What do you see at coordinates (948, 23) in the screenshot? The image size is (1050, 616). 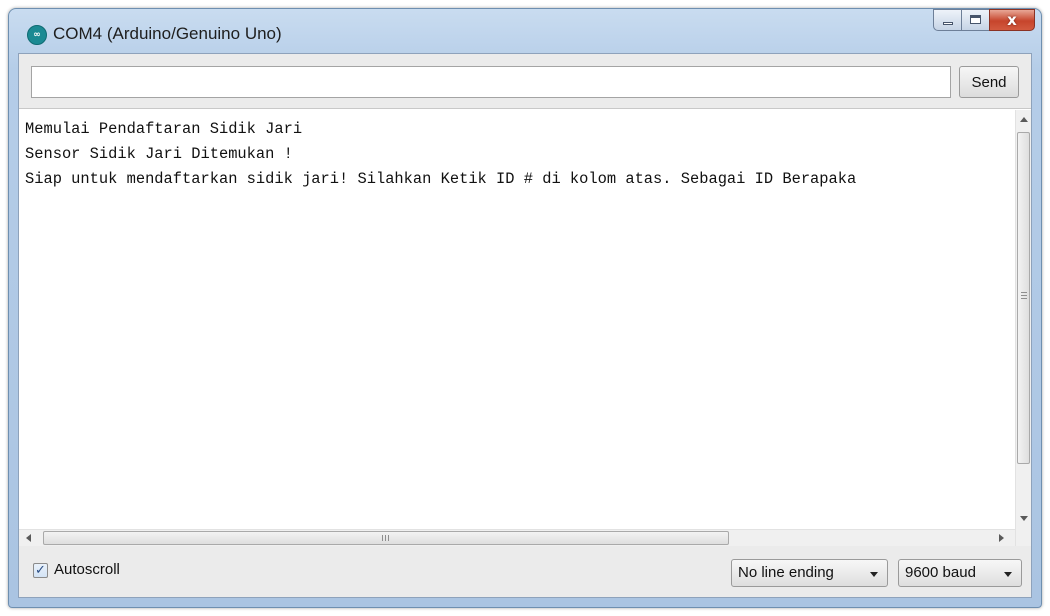 I see `minimize-icon` at bounding box center [948, 23].